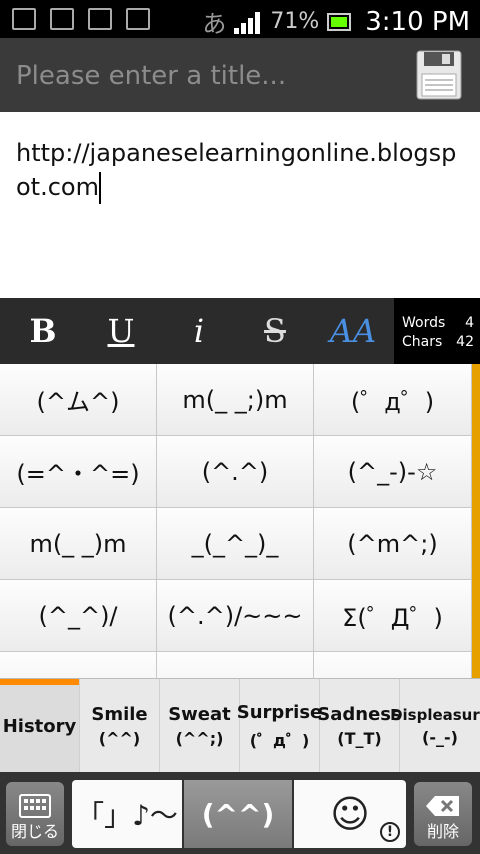 This screenshot has height=854, width=480. What do you see at coordinates (206, 76) in the screenshot?
I see `title-input` at bounding box center [206, 76].